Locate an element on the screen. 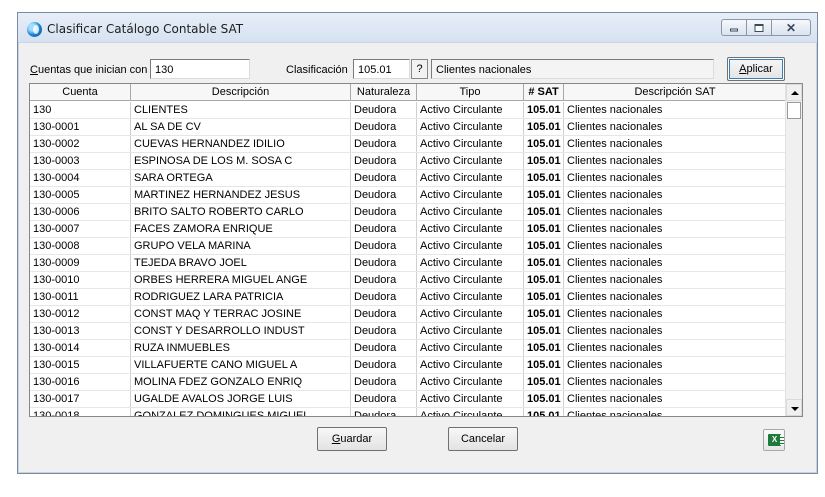 Image resolution: width=825 pixels, height=497 pixels. maximize-icon is located at coordinates (759, 27).